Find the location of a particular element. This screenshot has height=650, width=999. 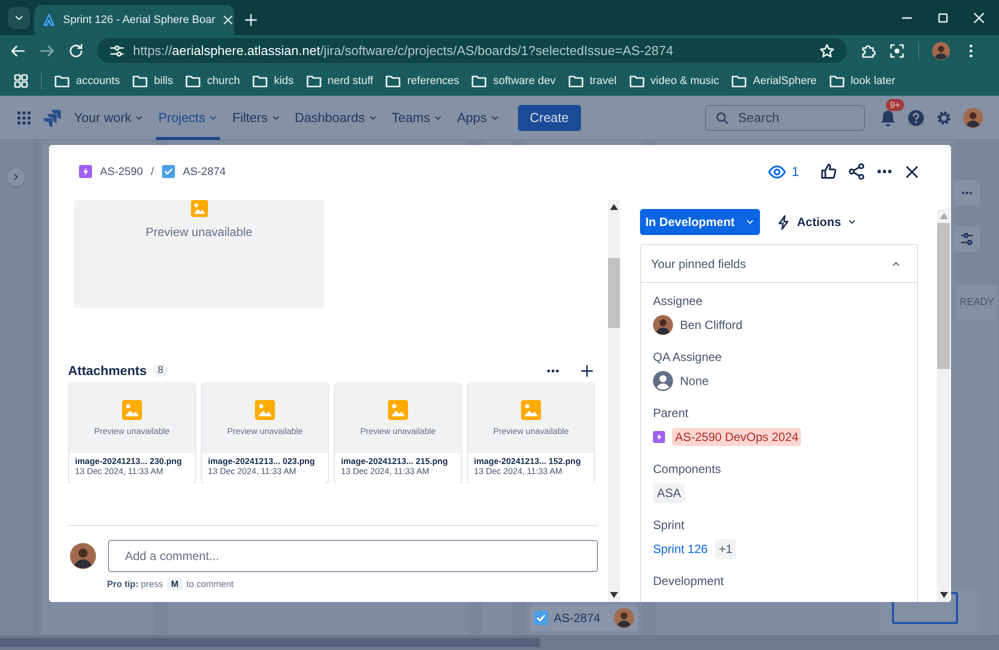

tip-text: to comment is located at coordinates (210, 584).